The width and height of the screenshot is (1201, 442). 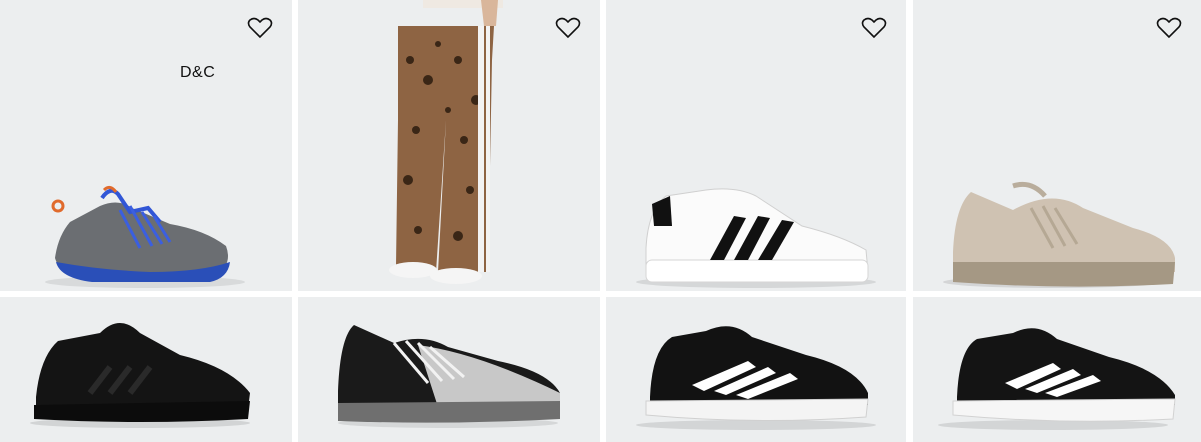 I want to click on brand-tag: D&C, so click(x=198, y=72).